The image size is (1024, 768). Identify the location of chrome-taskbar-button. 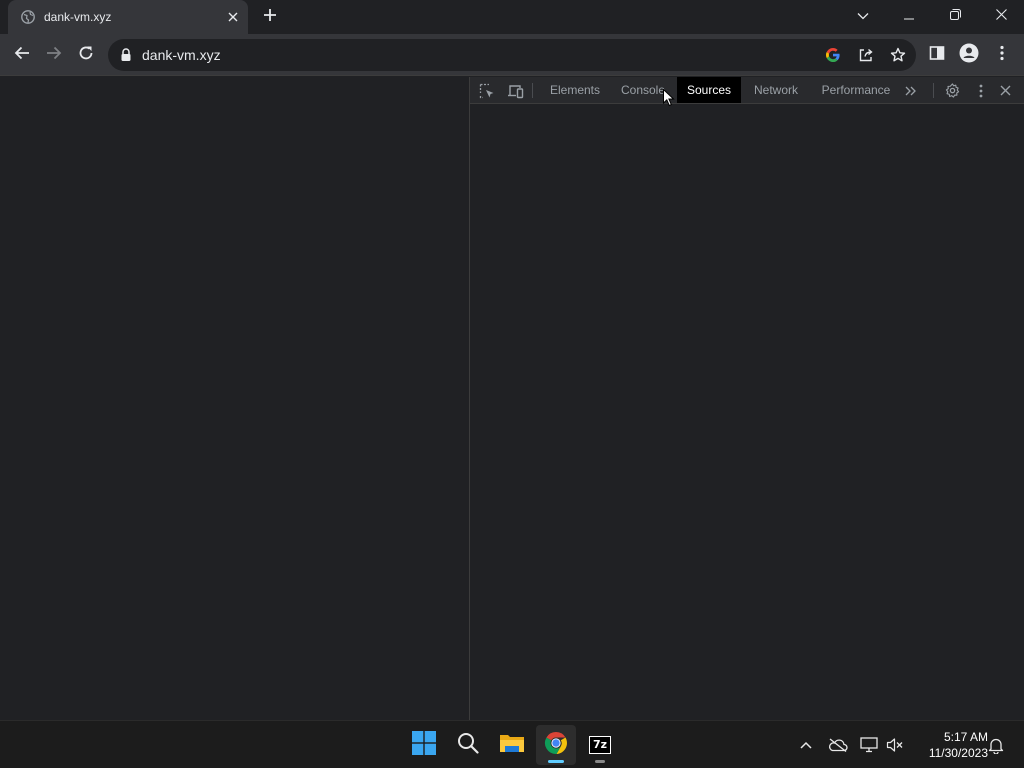
(556, 745).